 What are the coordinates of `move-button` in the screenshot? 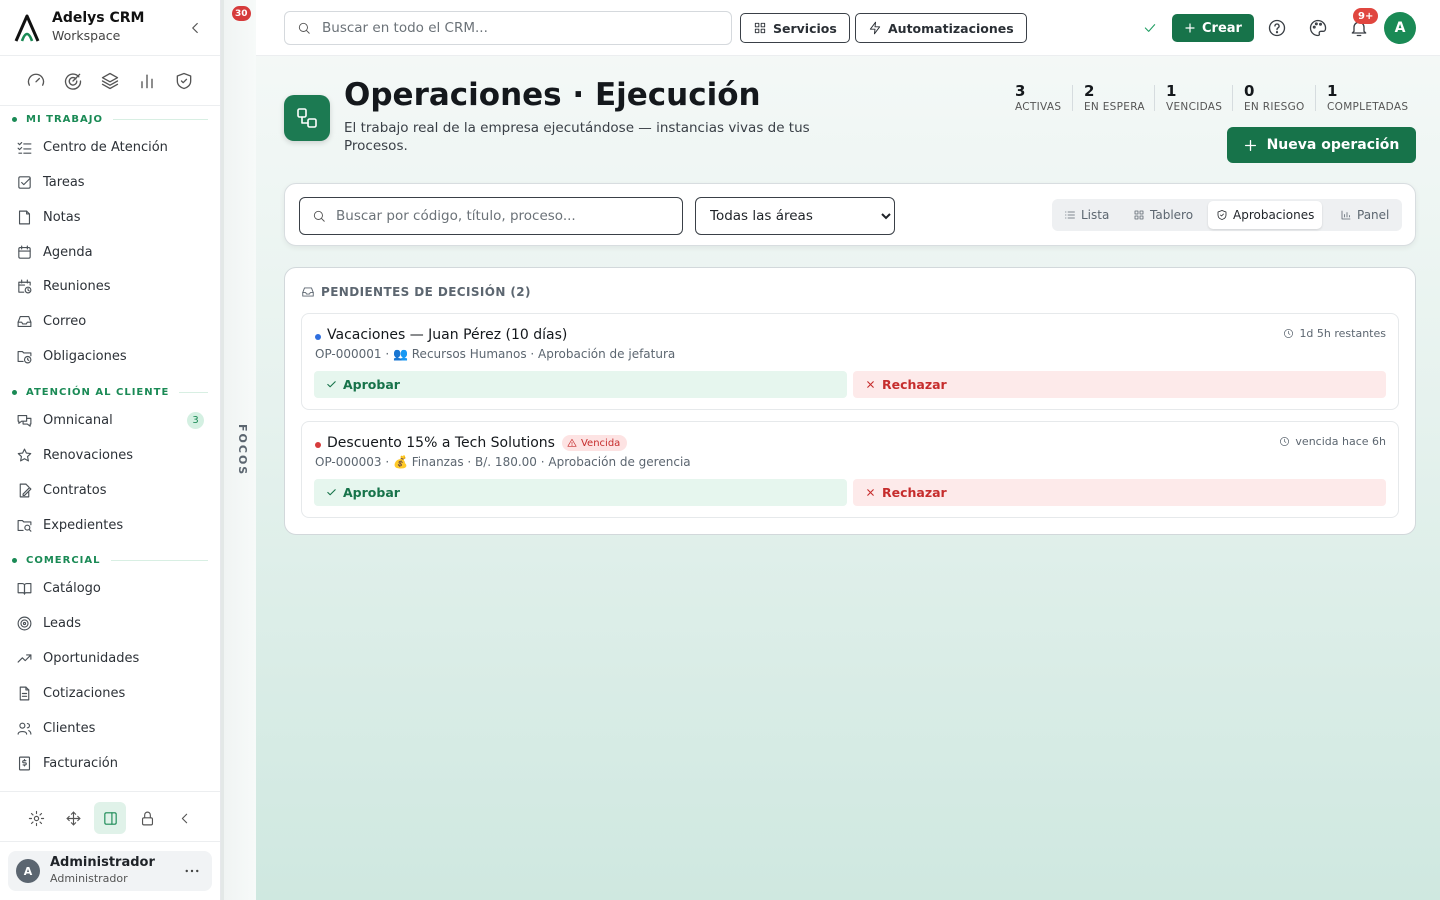 It's located at (73, 818).